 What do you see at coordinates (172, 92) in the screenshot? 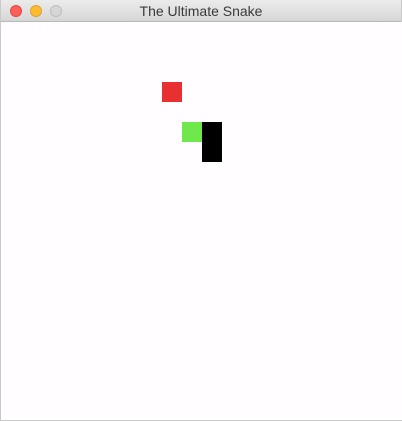
I see `food-cell` at bounding box center [172, 92].